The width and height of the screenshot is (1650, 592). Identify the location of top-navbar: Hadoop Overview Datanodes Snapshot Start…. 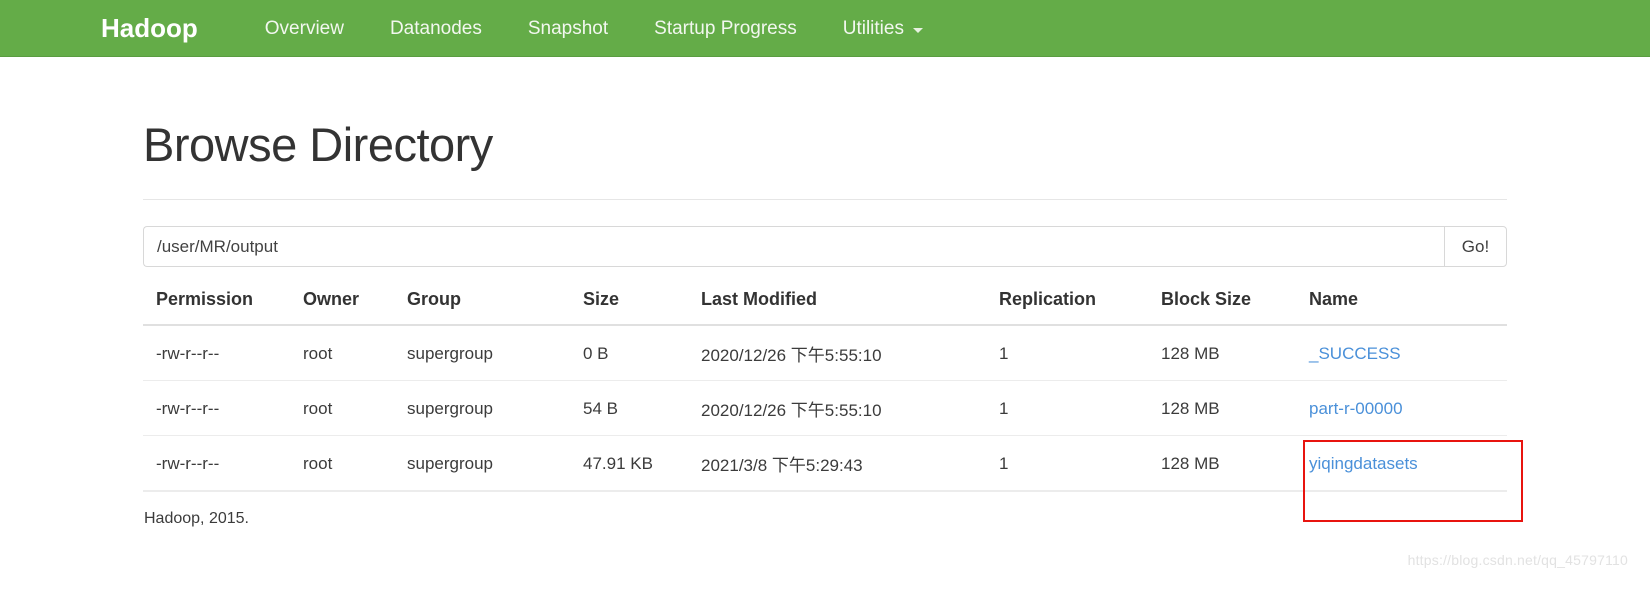
(825, 28).